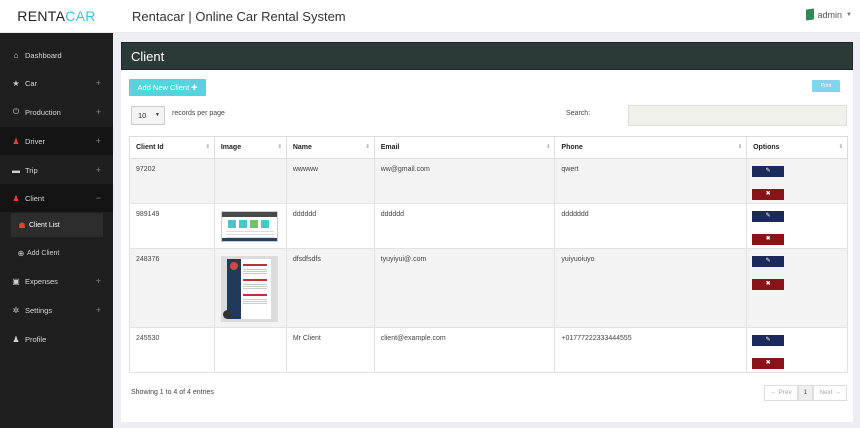  Describe the element at coordinates (330, 350) in the screenshot. I see `cell-name: Mr Client` at that location.